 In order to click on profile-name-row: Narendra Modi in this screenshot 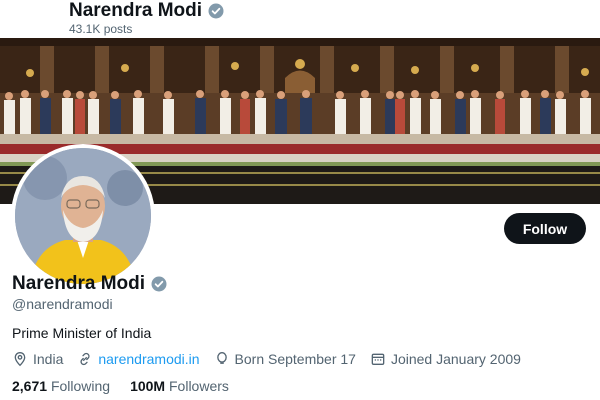, I will do `click(90, 284)`.